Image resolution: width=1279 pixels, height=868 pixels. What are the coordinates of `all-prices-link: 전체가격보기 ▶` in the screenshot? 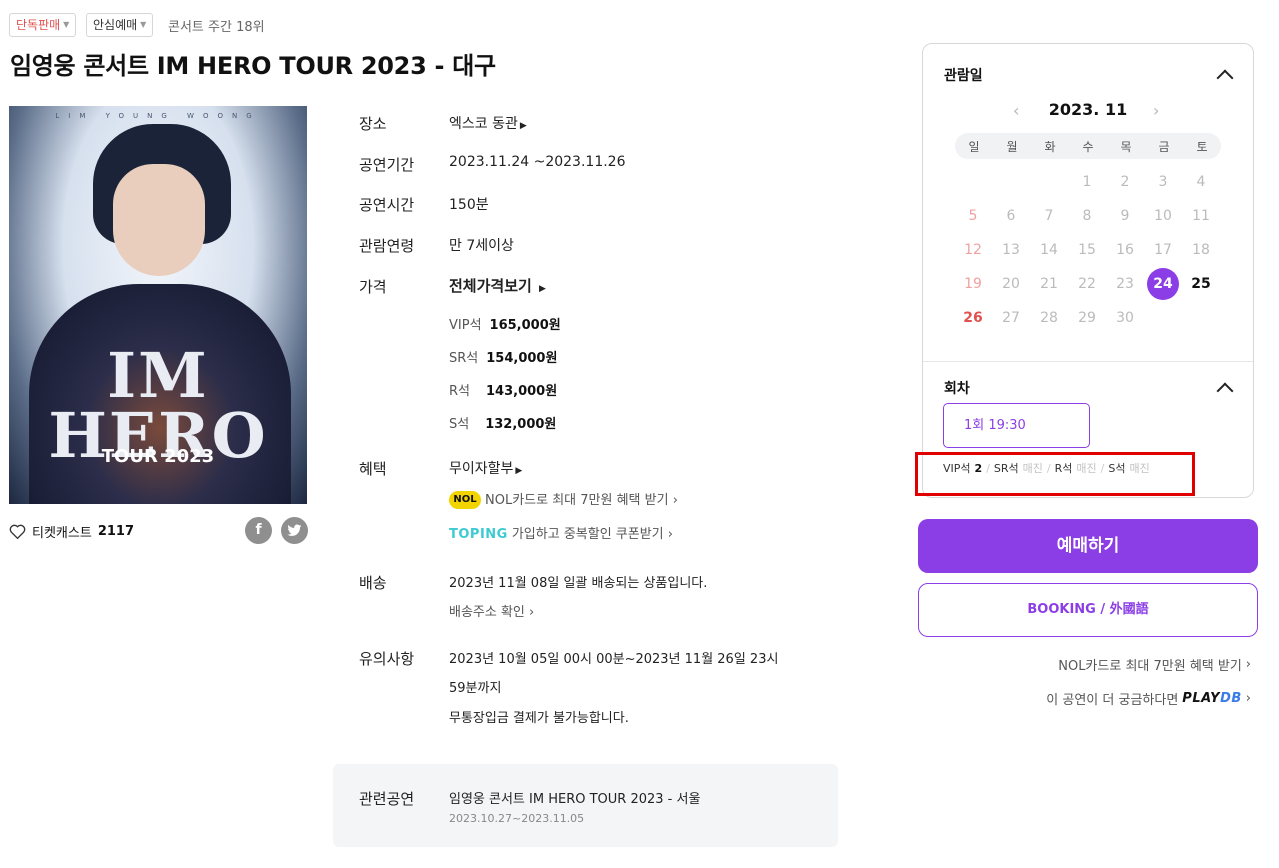 It's located at (497, 285).